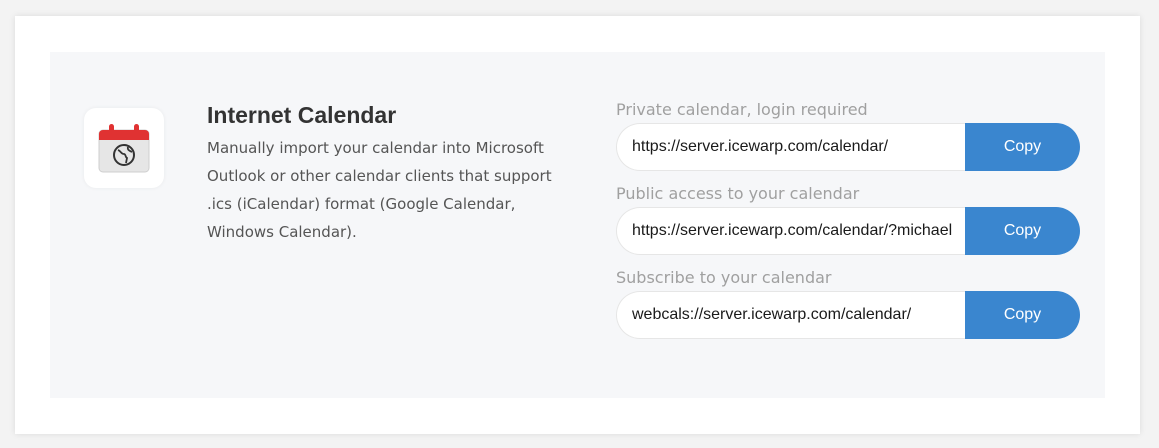 The height and width of the screenshot is (448, 1159). Describe the element at coordinates (738, 193) in the screenshot. I see `public-calendar-label: Public access to your calendar` at that location.